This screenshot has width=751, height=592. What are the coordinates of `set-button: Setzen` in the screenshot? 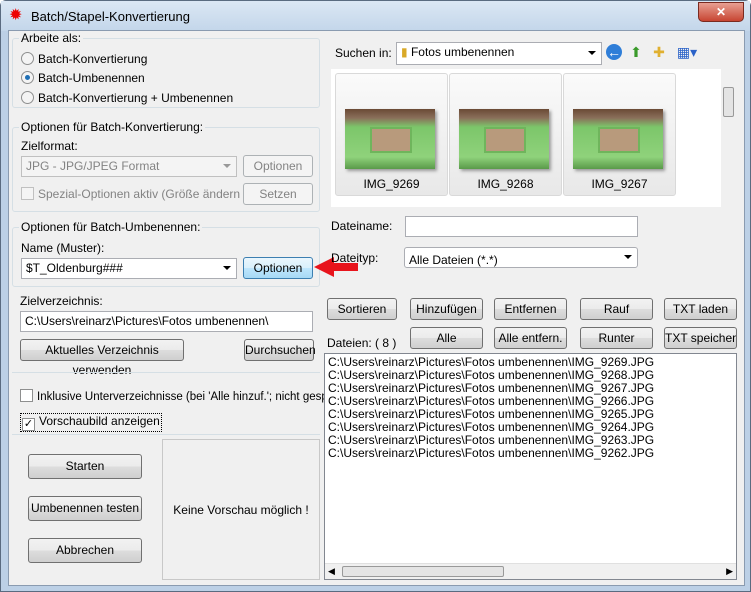 It's located at (278, 194).